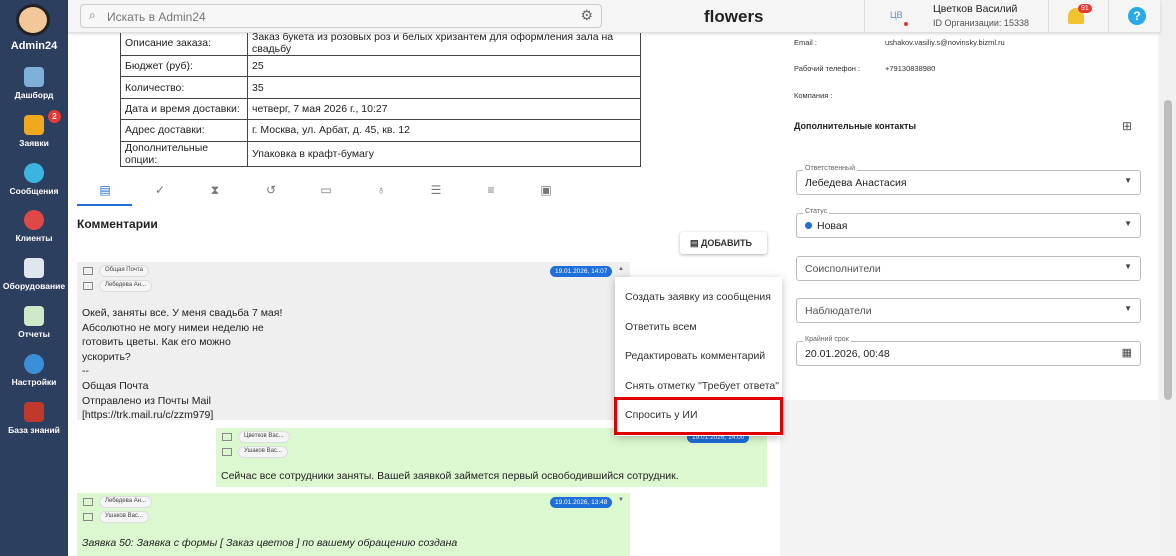  I want to click on tab-comments-icon: ▤, so click(105, 190).